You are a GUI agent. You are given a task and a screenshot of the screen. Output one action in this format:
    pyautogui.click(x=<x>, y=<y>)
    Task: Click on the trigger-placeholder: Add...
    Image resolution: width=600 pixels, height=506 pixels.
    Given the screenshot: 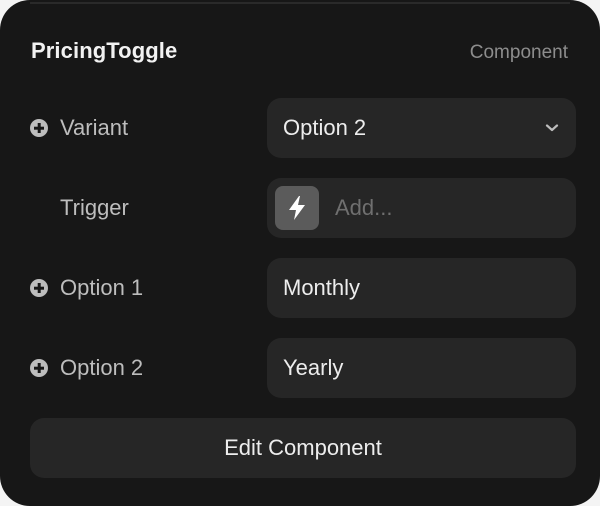 What is the action you would take?
    pyautogui.click(x=364, y=207)
    